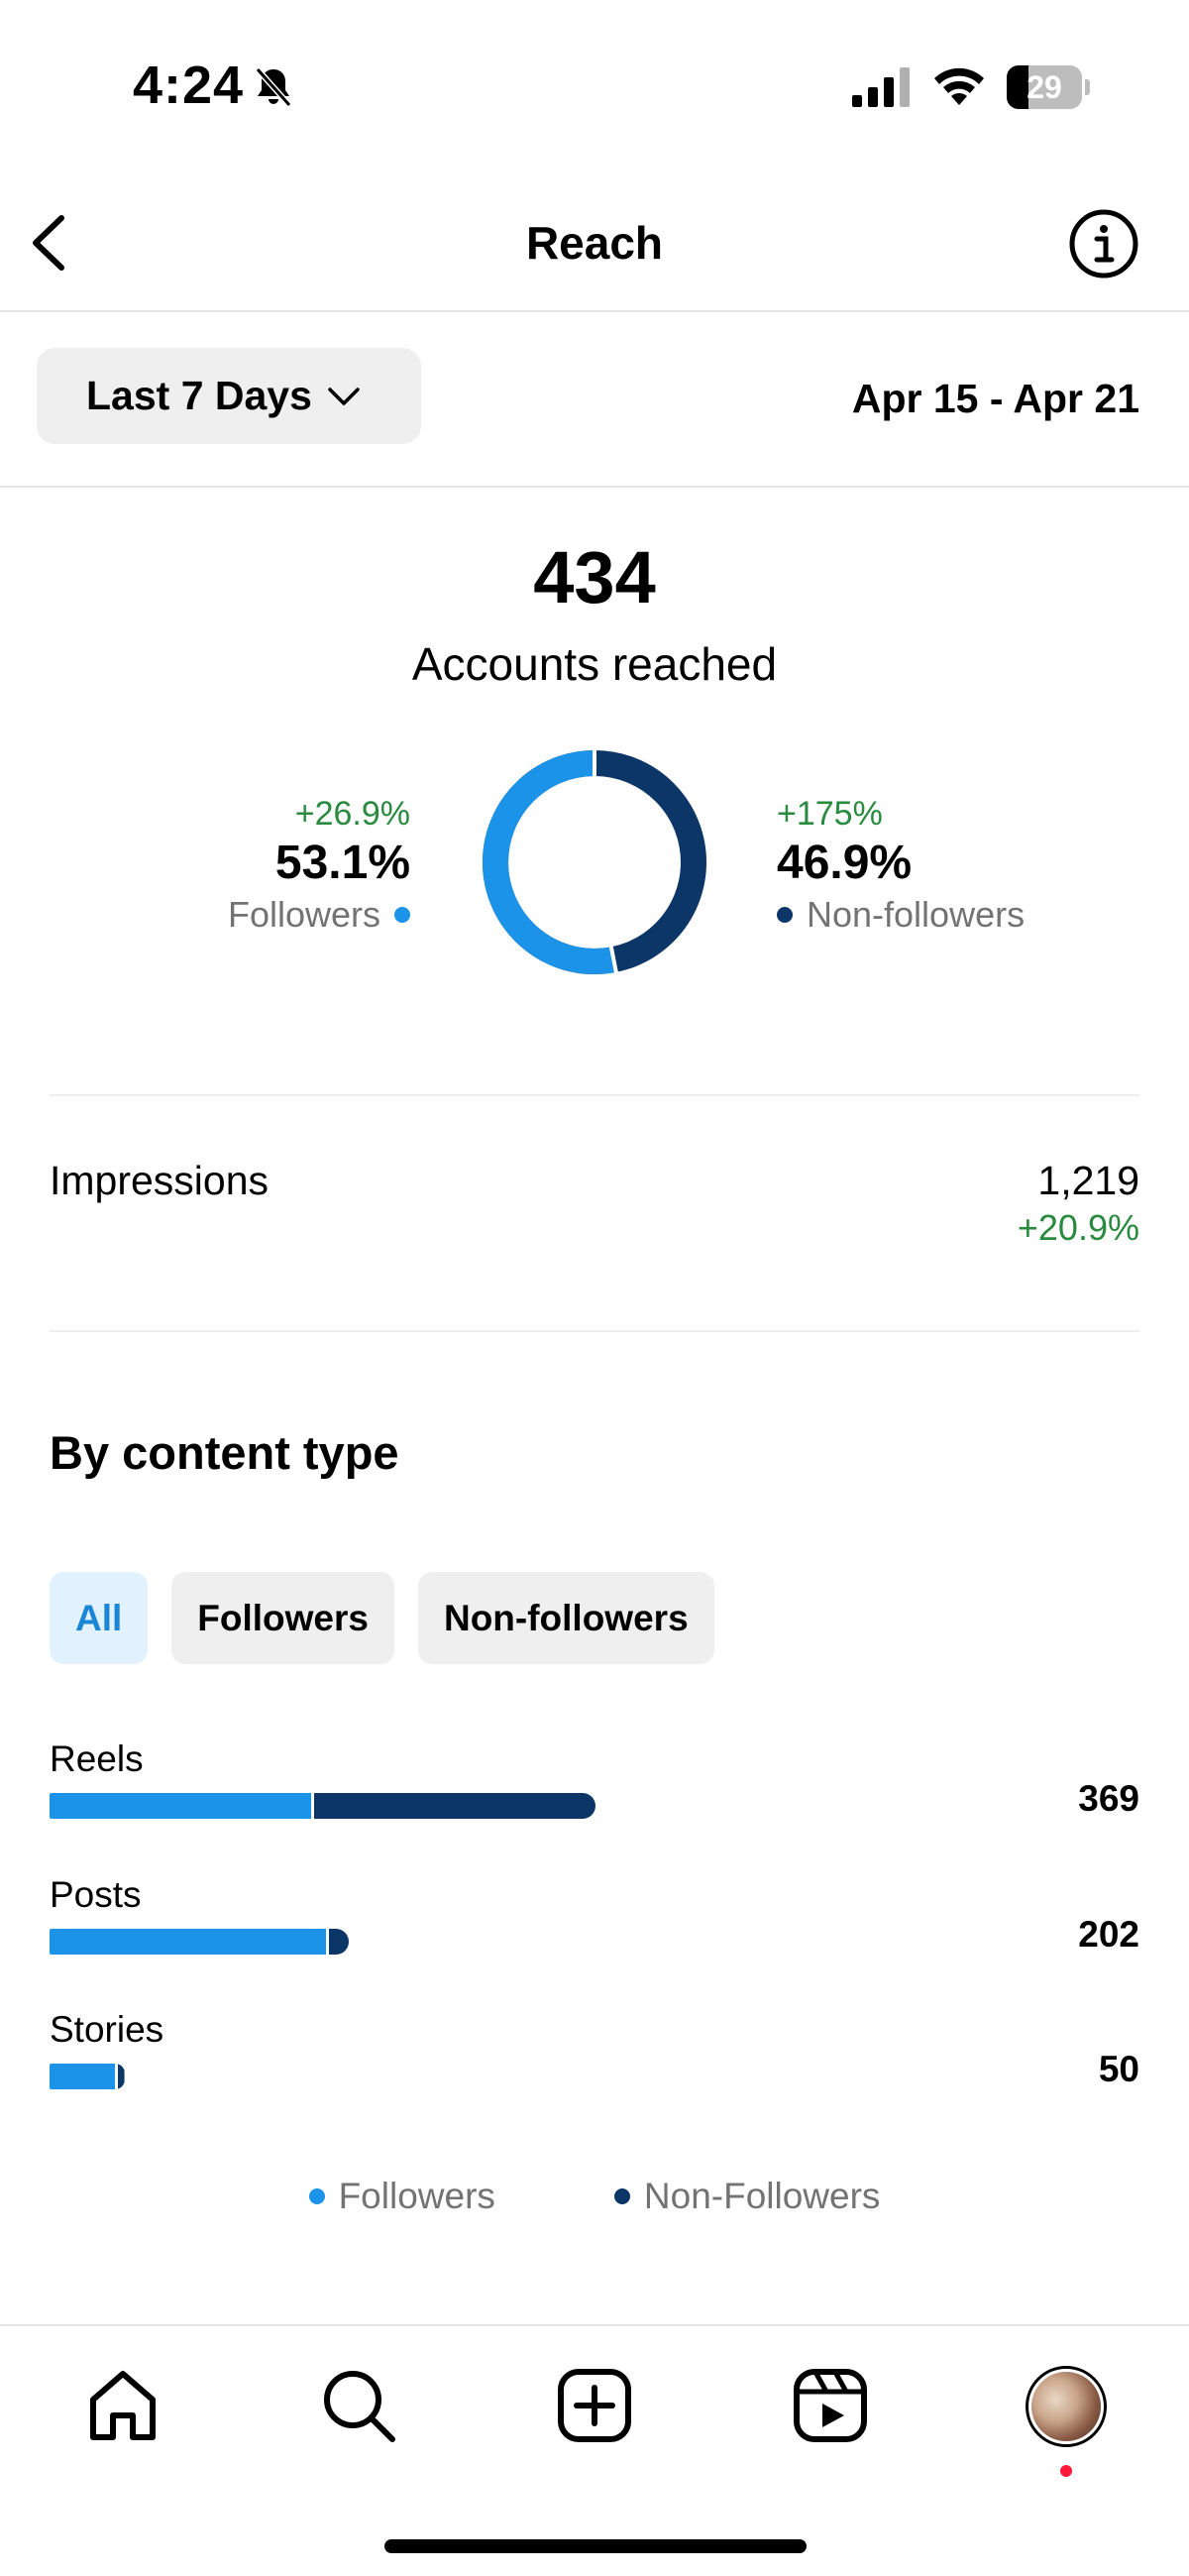 This screenshot has width=1189, height=2576. What do you see at coordinates (99, 1618) in the screenshot?
I see `chip-all: All` at bounding box center [99, 1618].